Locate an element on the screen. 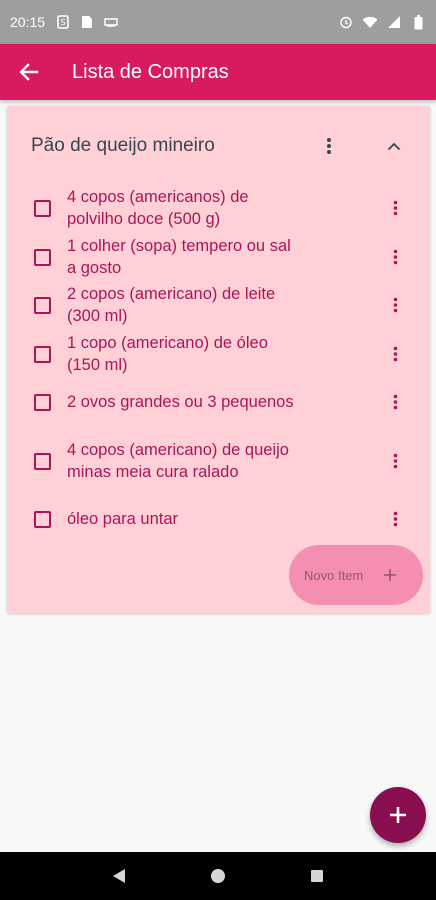 The image size is (436, 900). list-item: 2 ovos grandes ou 3 pequenos is located at coordinates (218, 402).